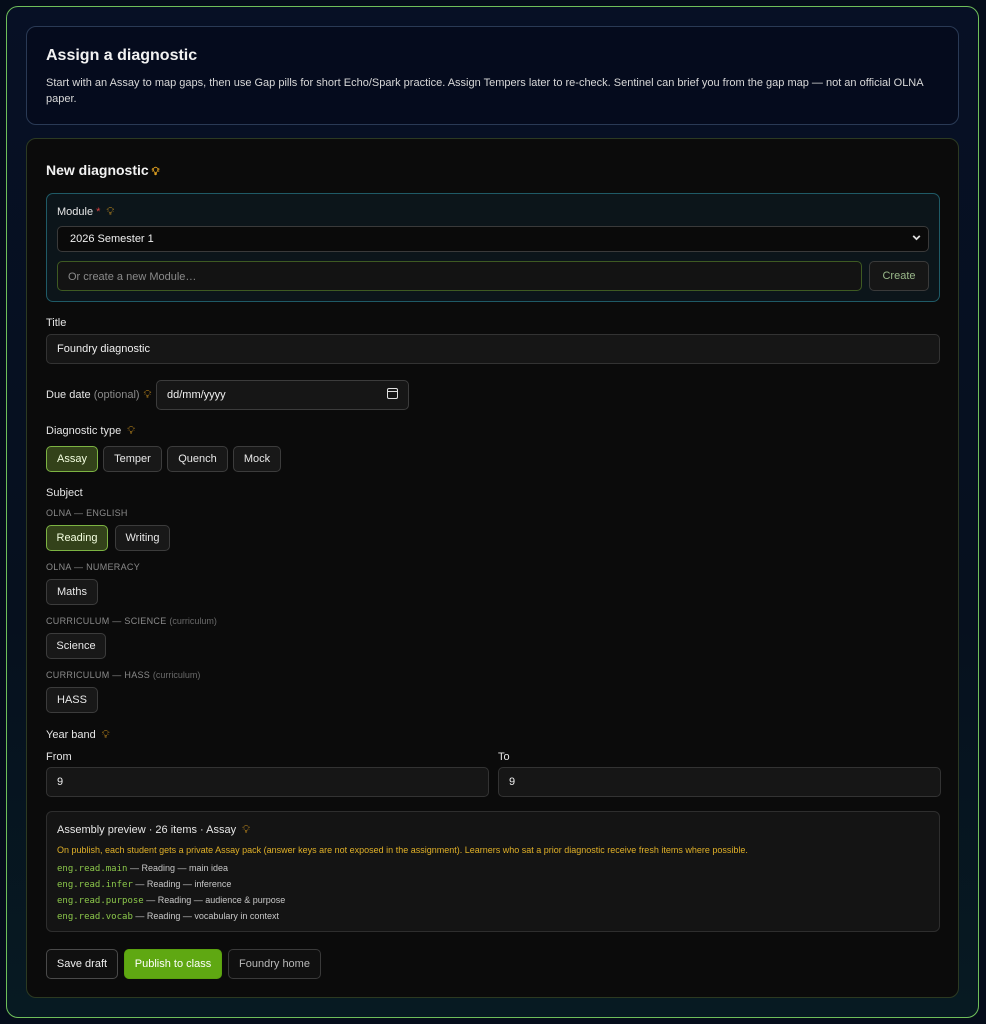 This screenshot has width=986, height=1024. I want to click on item-desc: — Reading — inference, so click(183, 884).